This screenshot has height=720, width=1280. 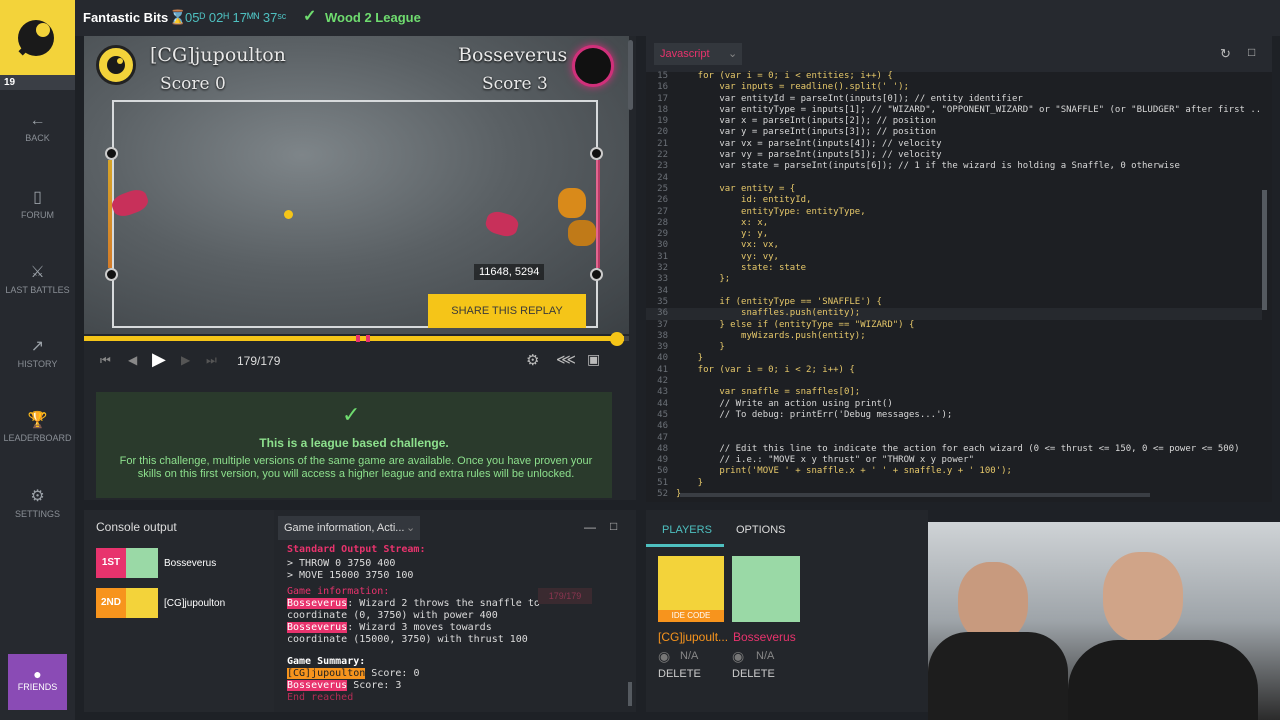 What do you see at coordinates (37, 127) in the screenshot?
I see `nav-back: ← BACK` at bounding box center [37, 127].